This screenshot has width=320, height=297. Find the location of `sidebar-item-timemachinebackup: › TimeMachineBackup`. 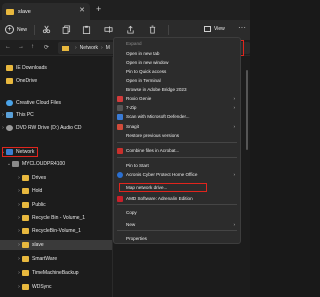

sidebar-item-timemachinebackup: › TimeMachineBackup is located at coordinates (56, 273).